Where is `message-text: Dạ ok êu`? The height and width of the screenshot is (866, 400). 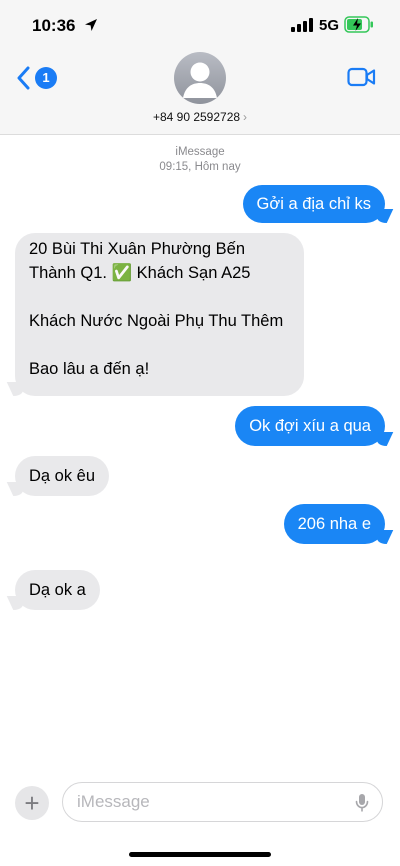
message-text: Dạ ok êu is located at coordinates (62, 476).